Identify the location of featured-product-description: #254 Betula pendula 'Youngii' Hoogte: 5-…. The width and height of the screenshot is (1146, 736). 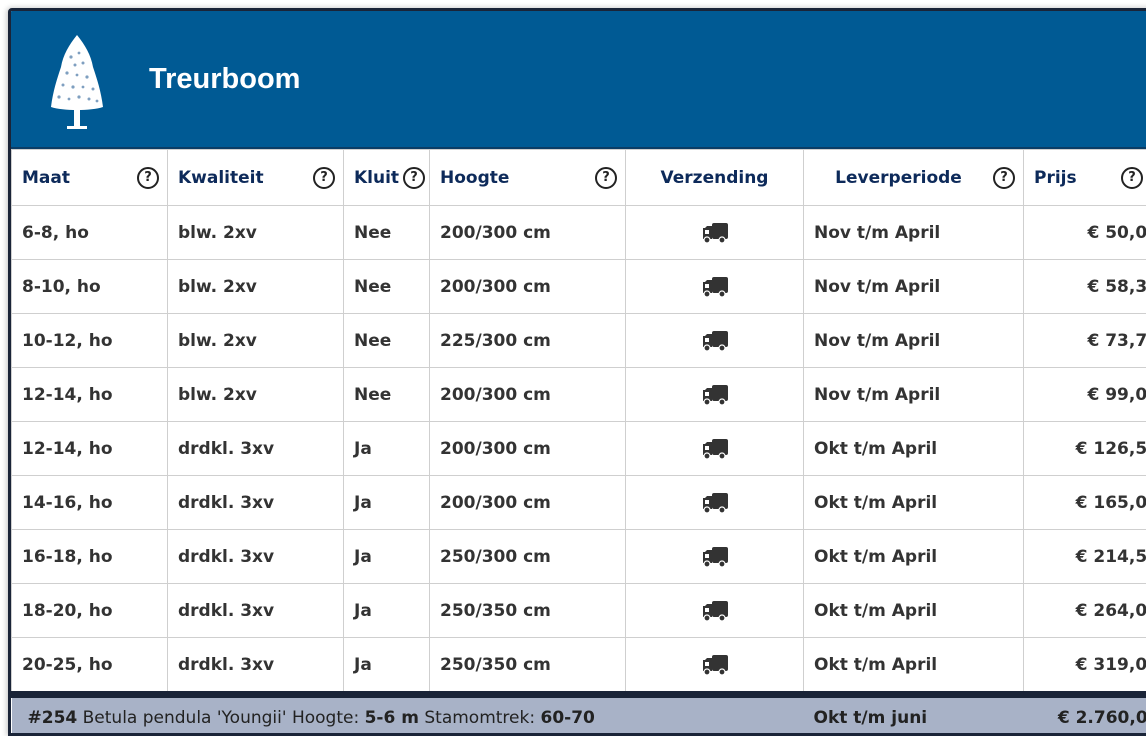
(408, 715).